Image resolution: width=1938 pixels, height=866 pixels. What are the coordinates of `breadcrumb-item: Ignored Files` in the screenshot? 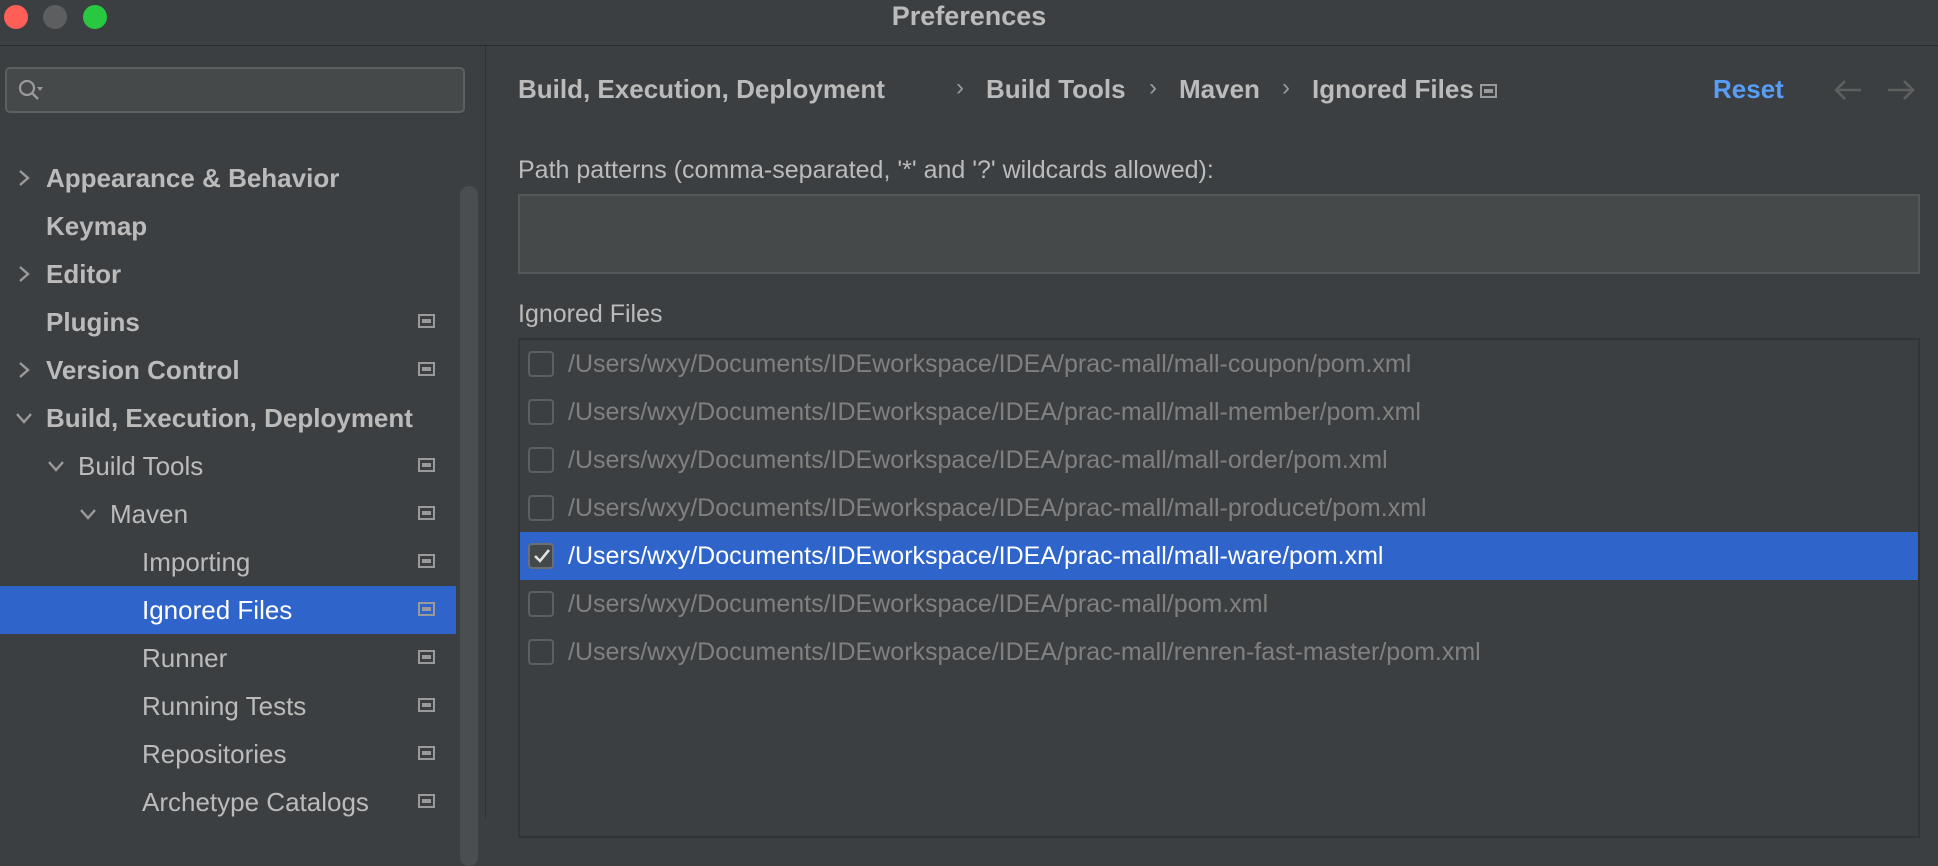 It's located at (1393, 89).